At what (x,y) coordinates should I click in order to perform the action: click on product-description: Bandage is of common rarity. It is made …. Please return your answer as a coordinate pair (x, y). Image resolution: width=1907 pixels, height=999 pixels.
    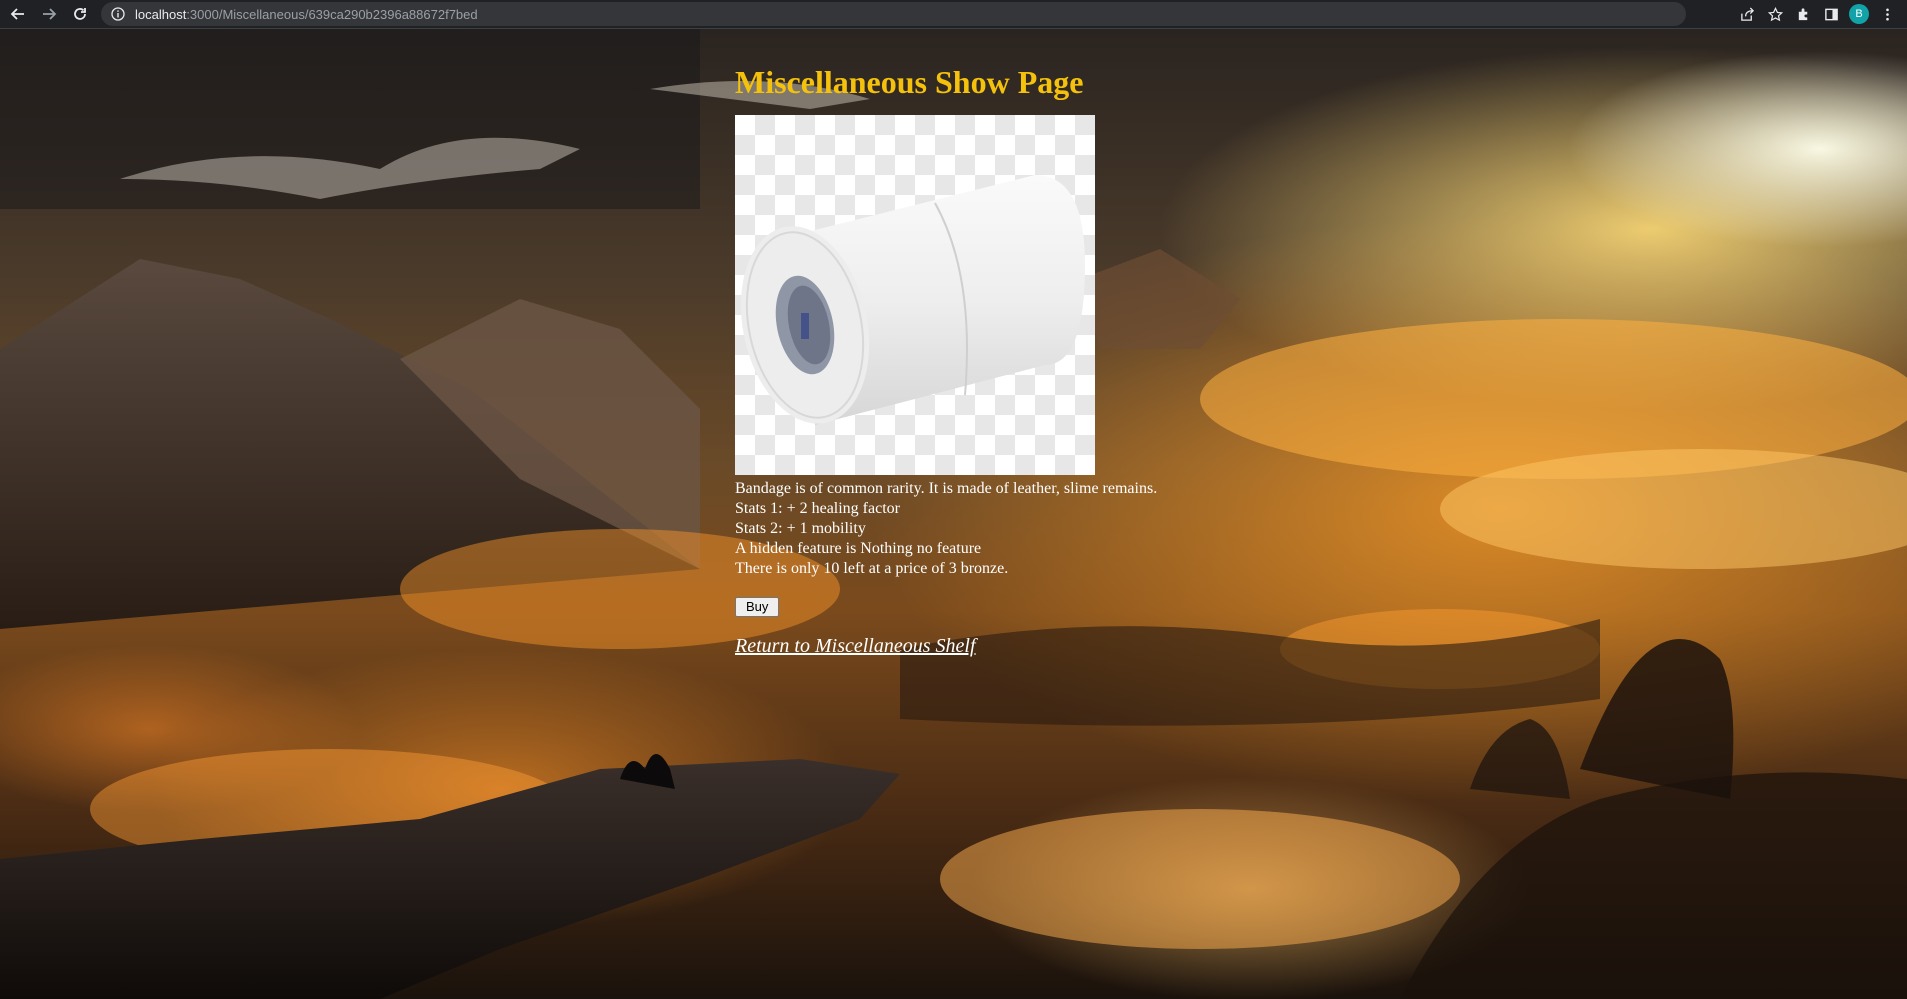
    Looking at the image, I should click on (1085, 529).